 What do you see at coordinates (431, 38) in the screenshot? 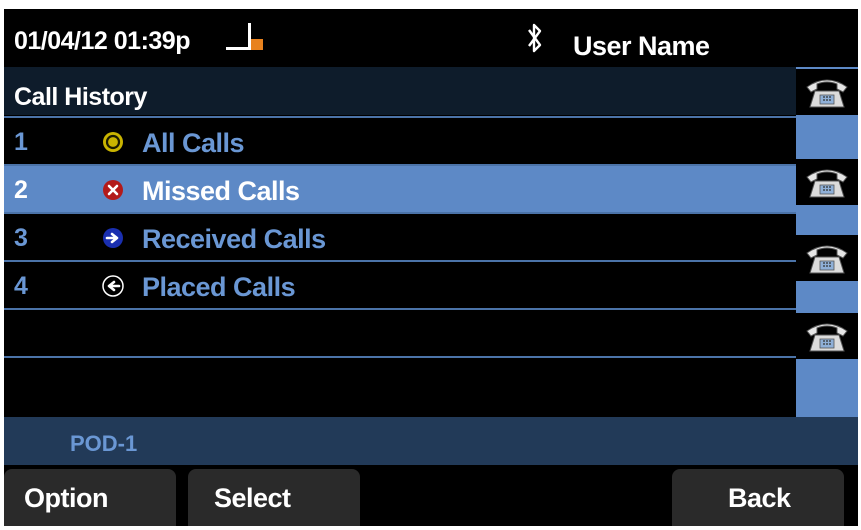
I see `status-bar: 01/04/12 01:39p User Name` at bounding box center [431, 38].